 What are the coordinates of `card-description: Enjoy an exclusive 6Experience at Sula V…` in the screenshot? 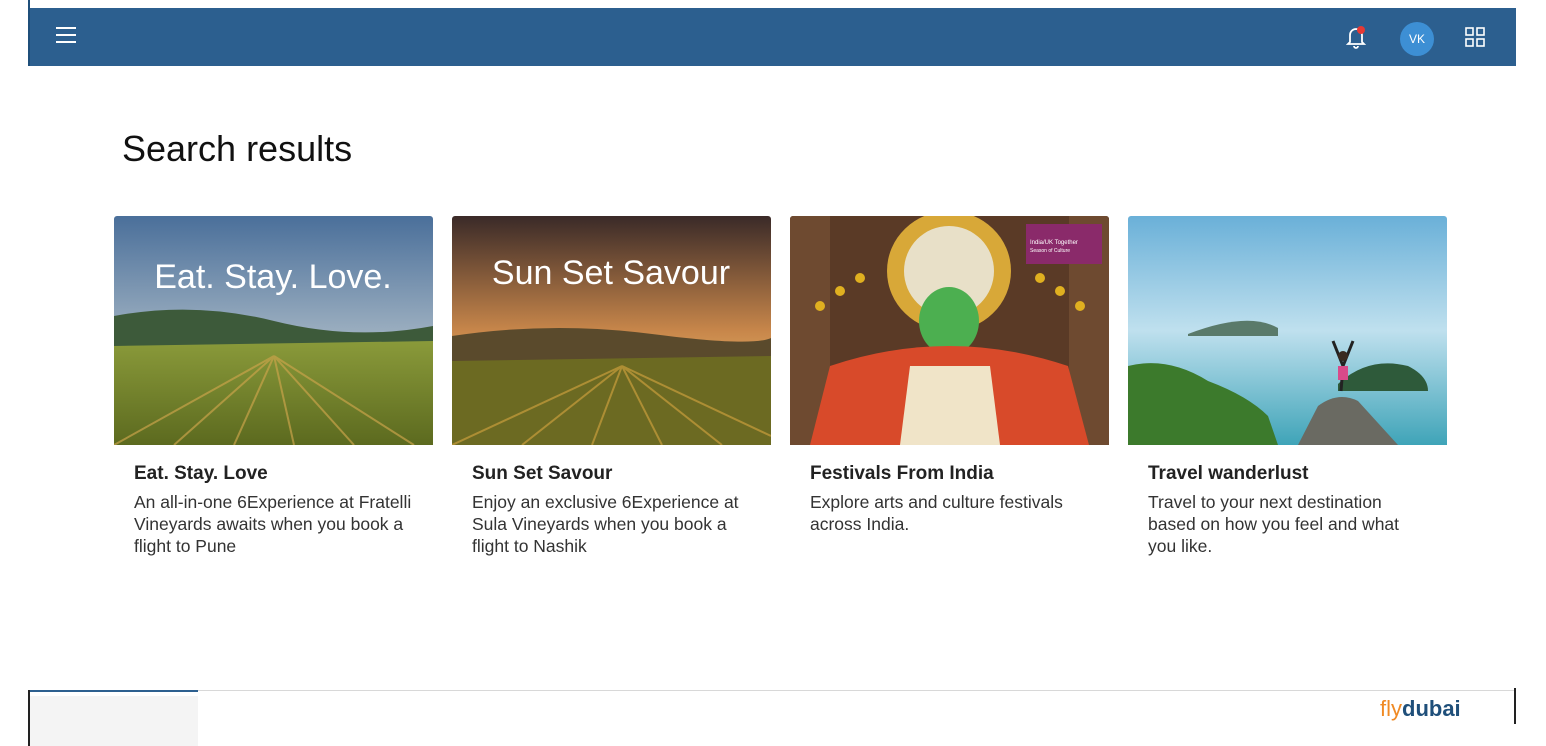 It's located at (605, 524).